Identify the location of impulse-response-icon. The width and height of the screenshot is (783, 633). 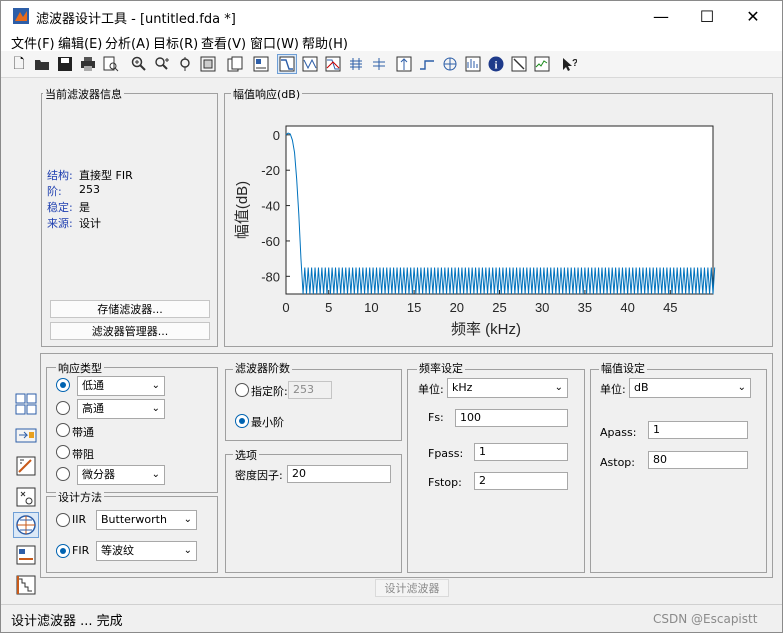
(404, 64).